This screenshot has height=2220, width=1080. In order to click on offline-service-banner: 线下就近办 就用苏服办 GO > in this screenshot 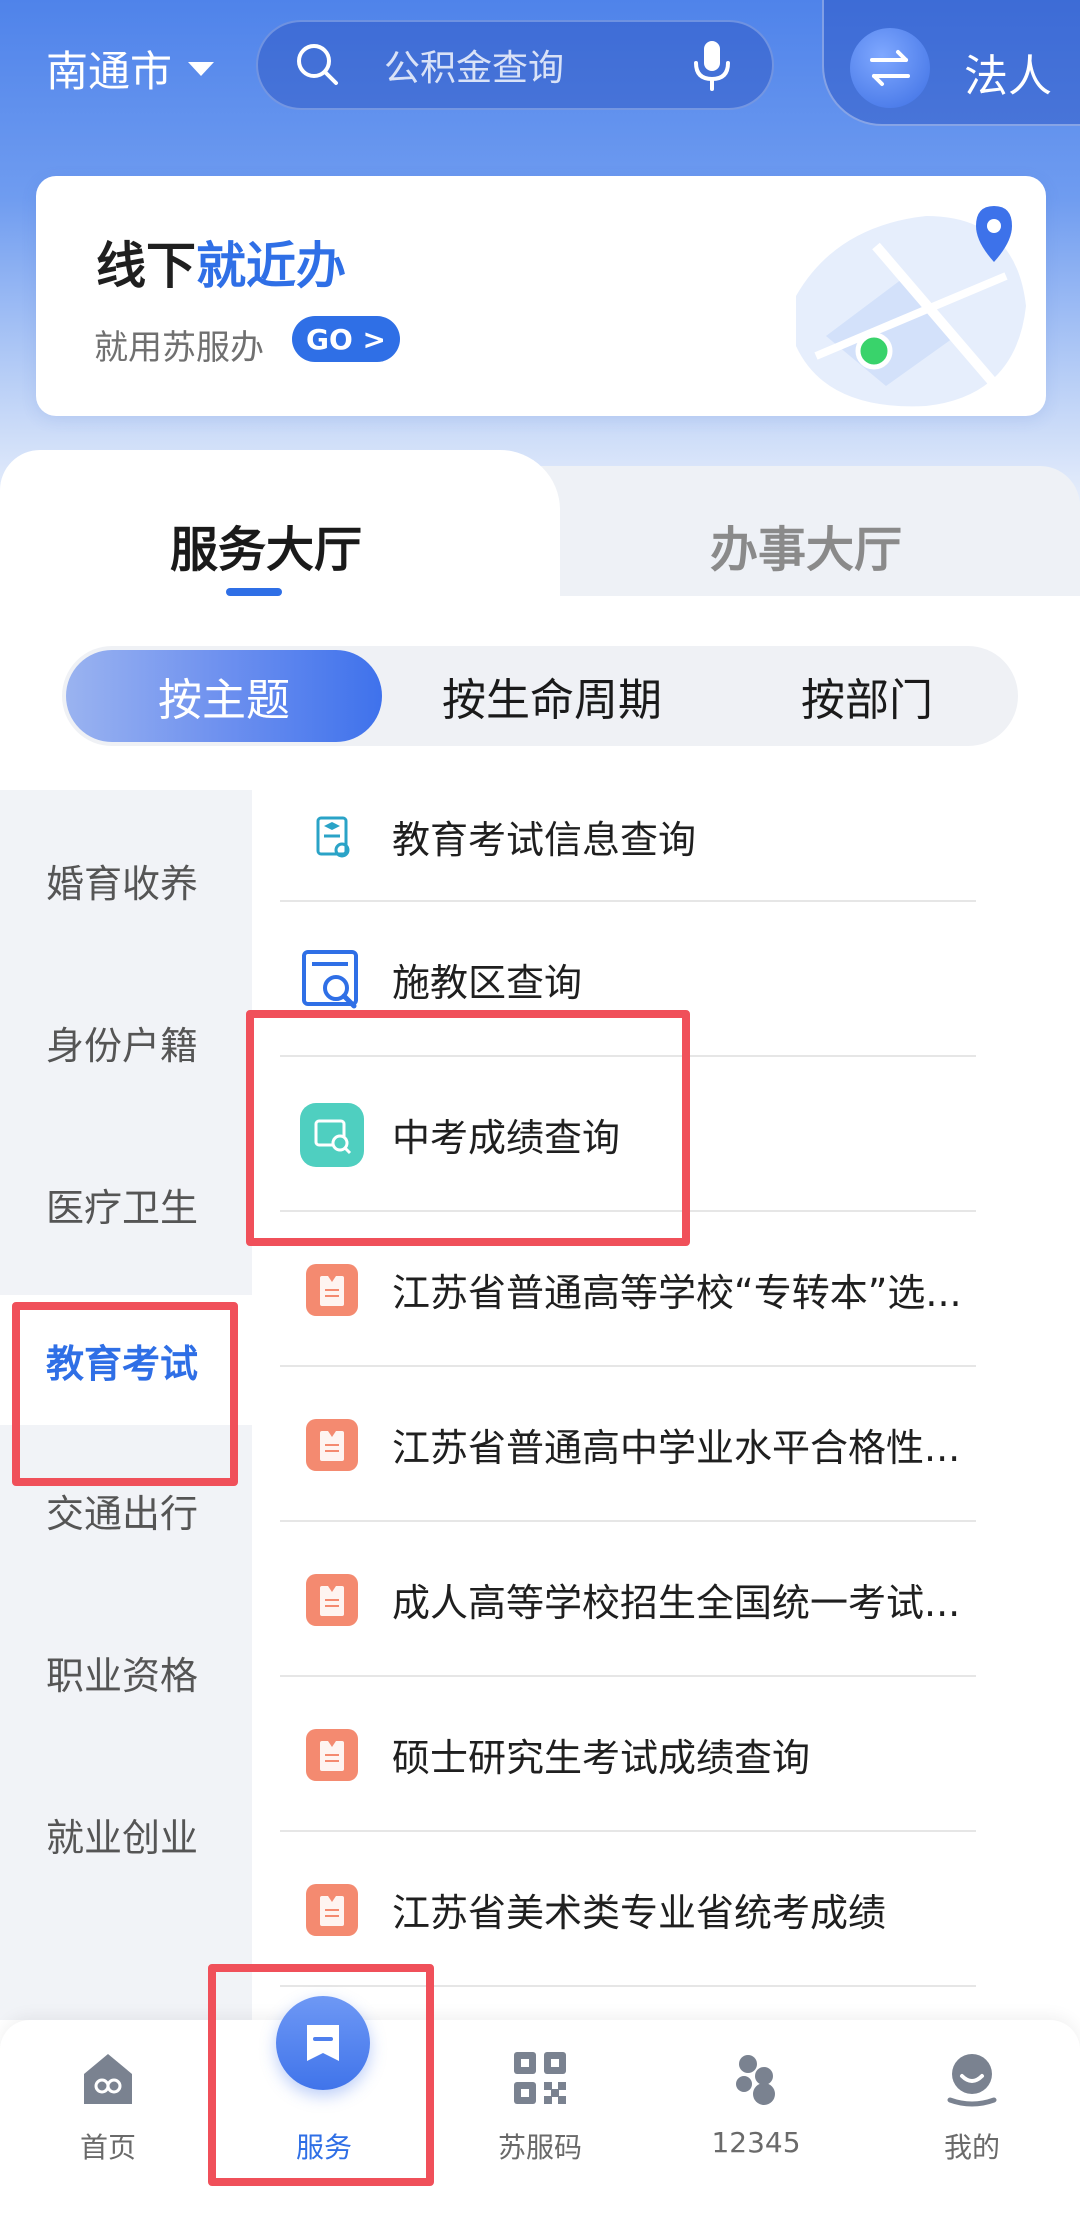, I will do `click(541, 296)`.